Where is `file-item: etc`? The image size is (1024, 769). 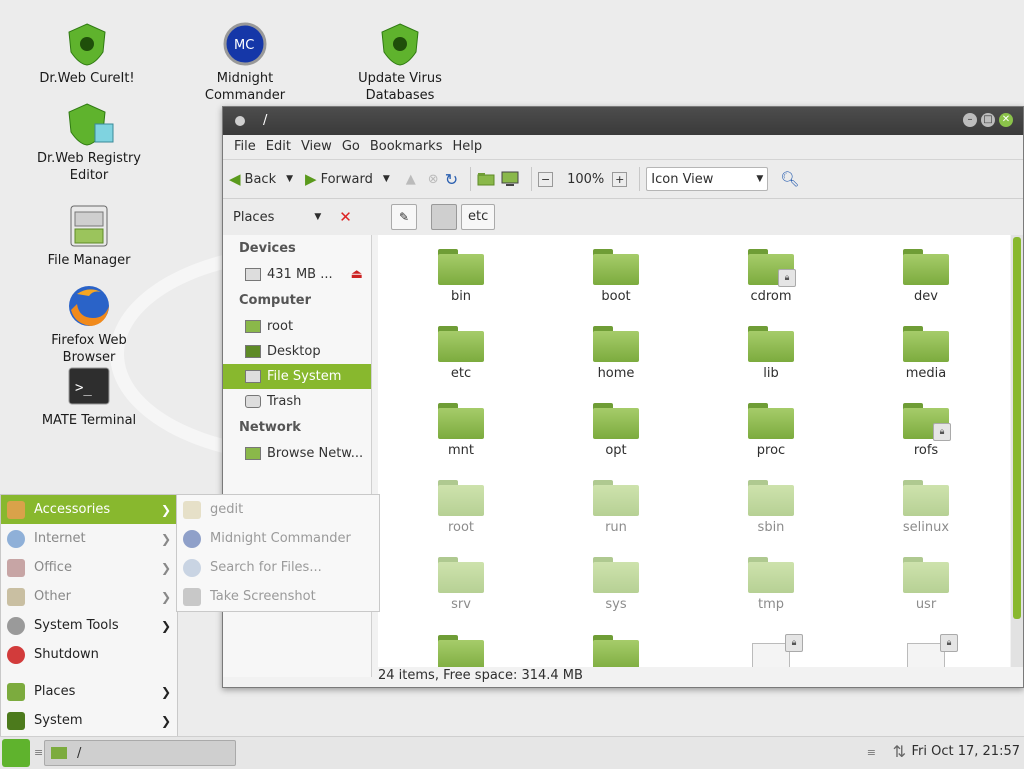
file-item: etc is located at coordinates (461, 353).